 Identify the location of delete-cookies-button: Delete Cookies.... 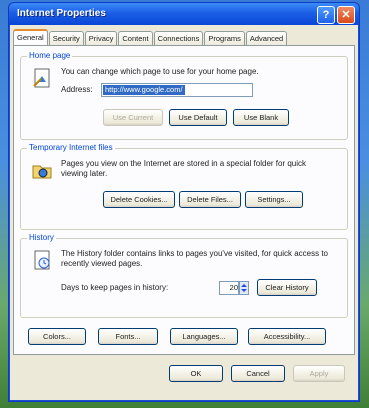
(139, 199).